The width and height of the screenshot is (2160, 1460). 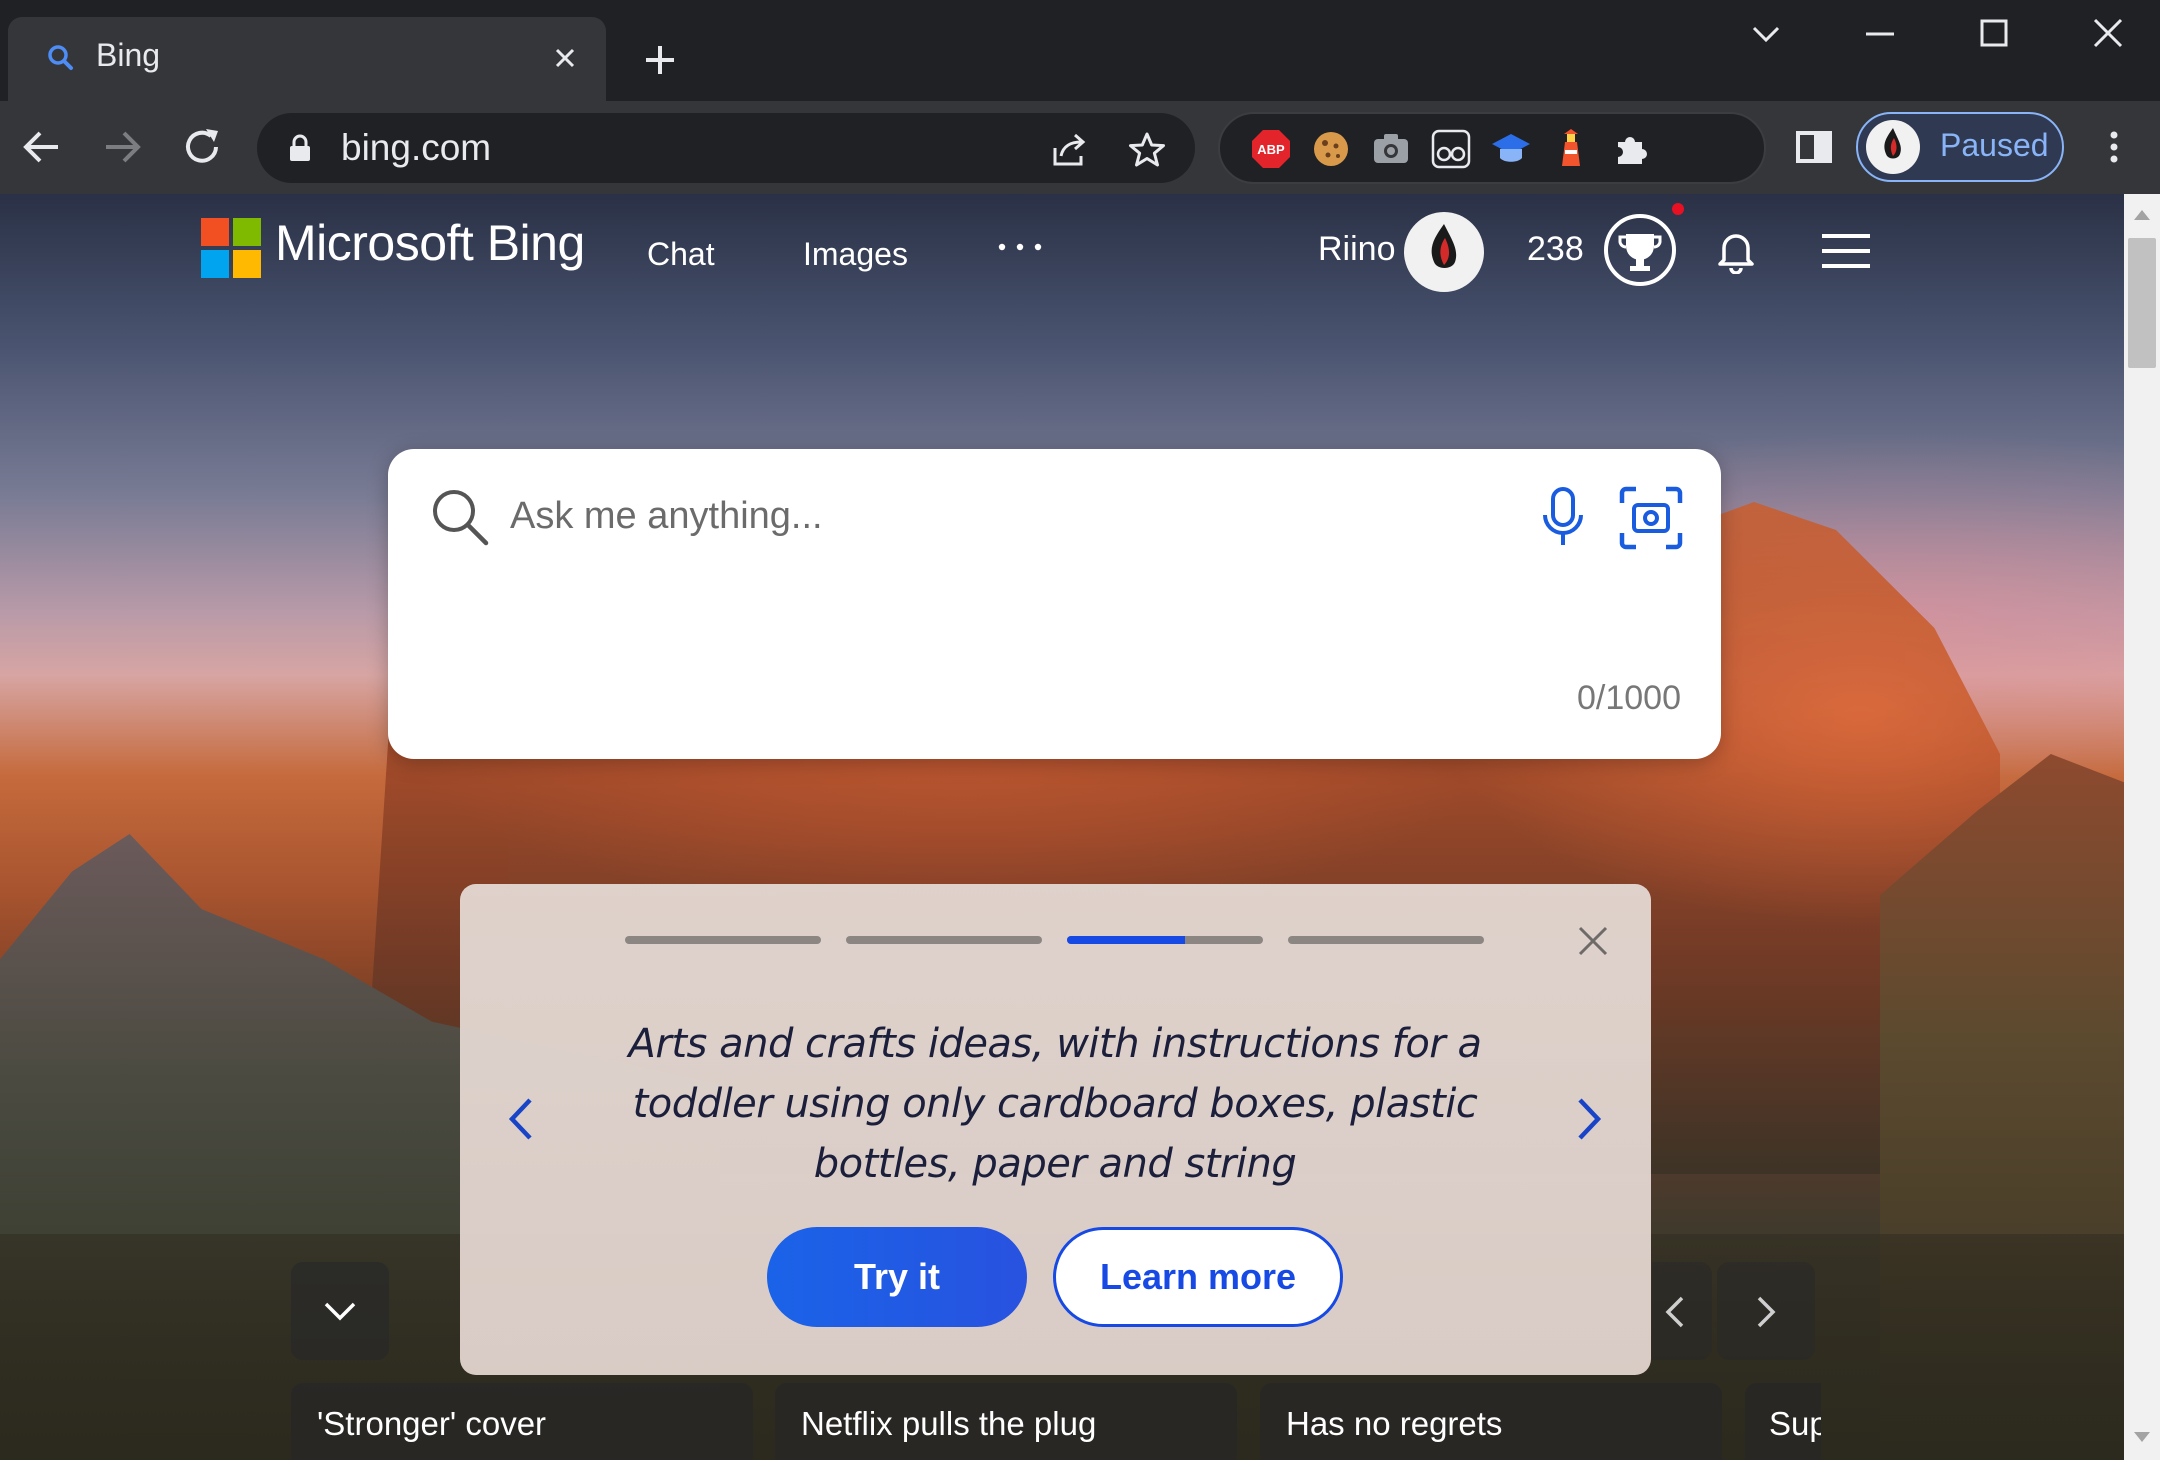 I want to click on url-text: bing.com, so click(x=416, y=148).